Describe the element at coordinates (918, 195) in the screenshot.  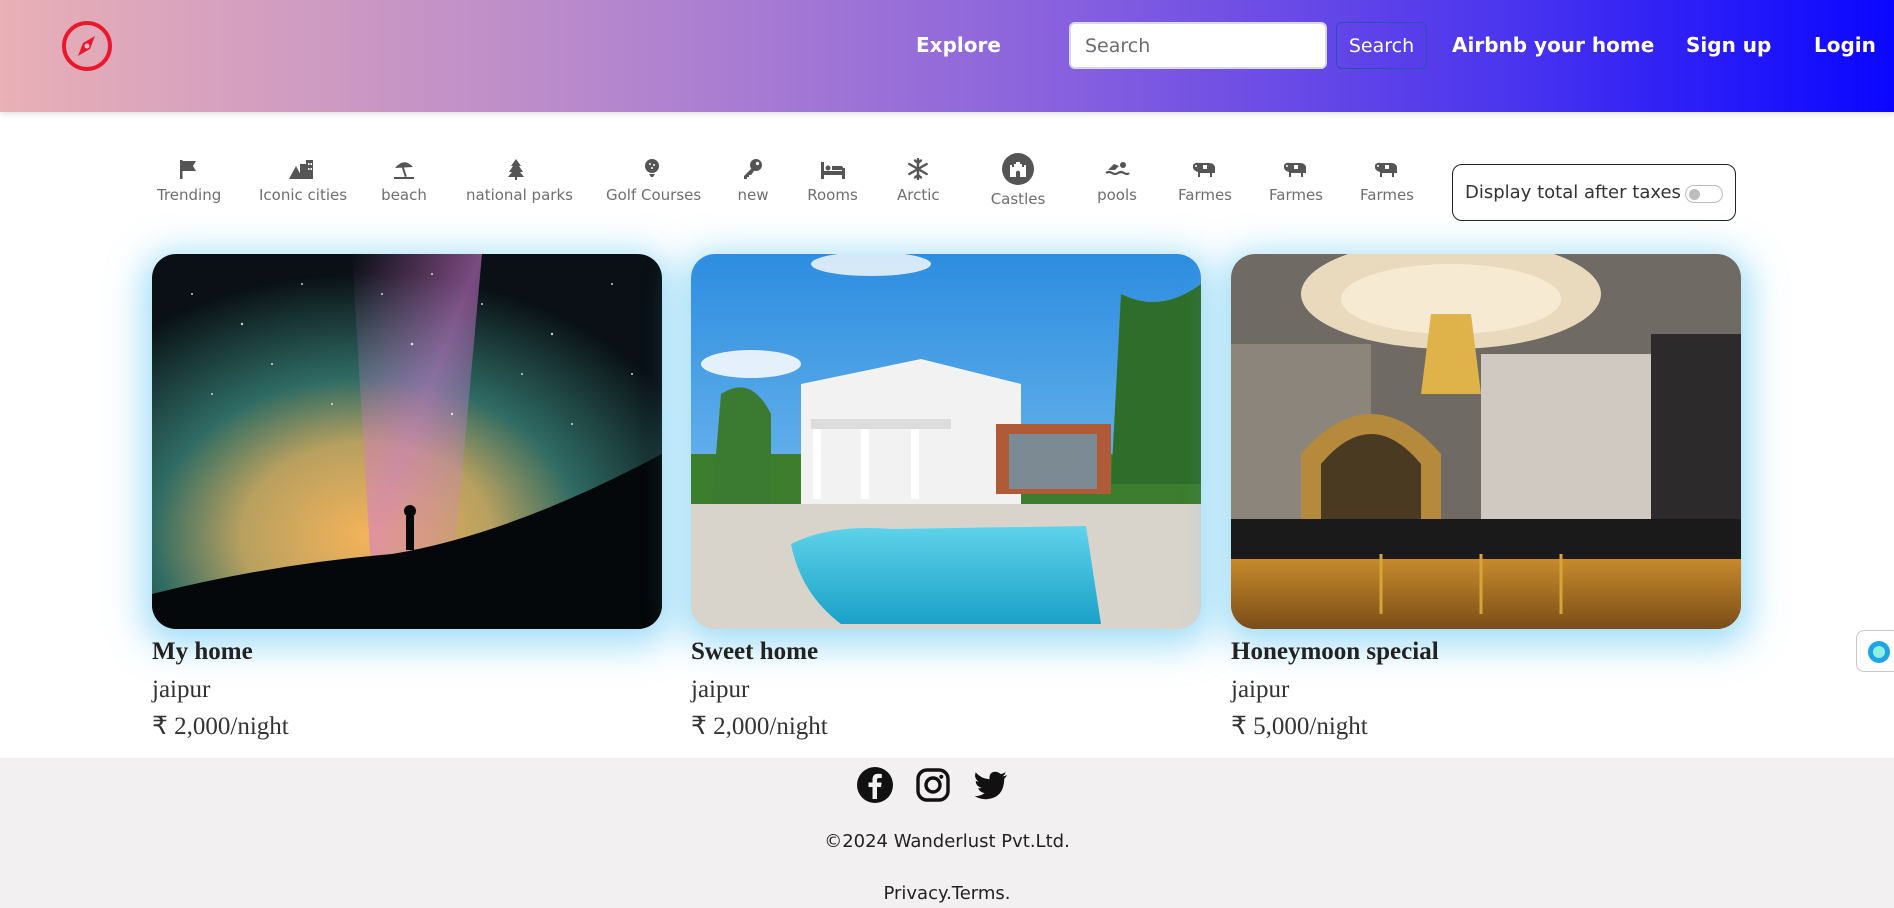
I see `filter-label: Arctic` at that location.